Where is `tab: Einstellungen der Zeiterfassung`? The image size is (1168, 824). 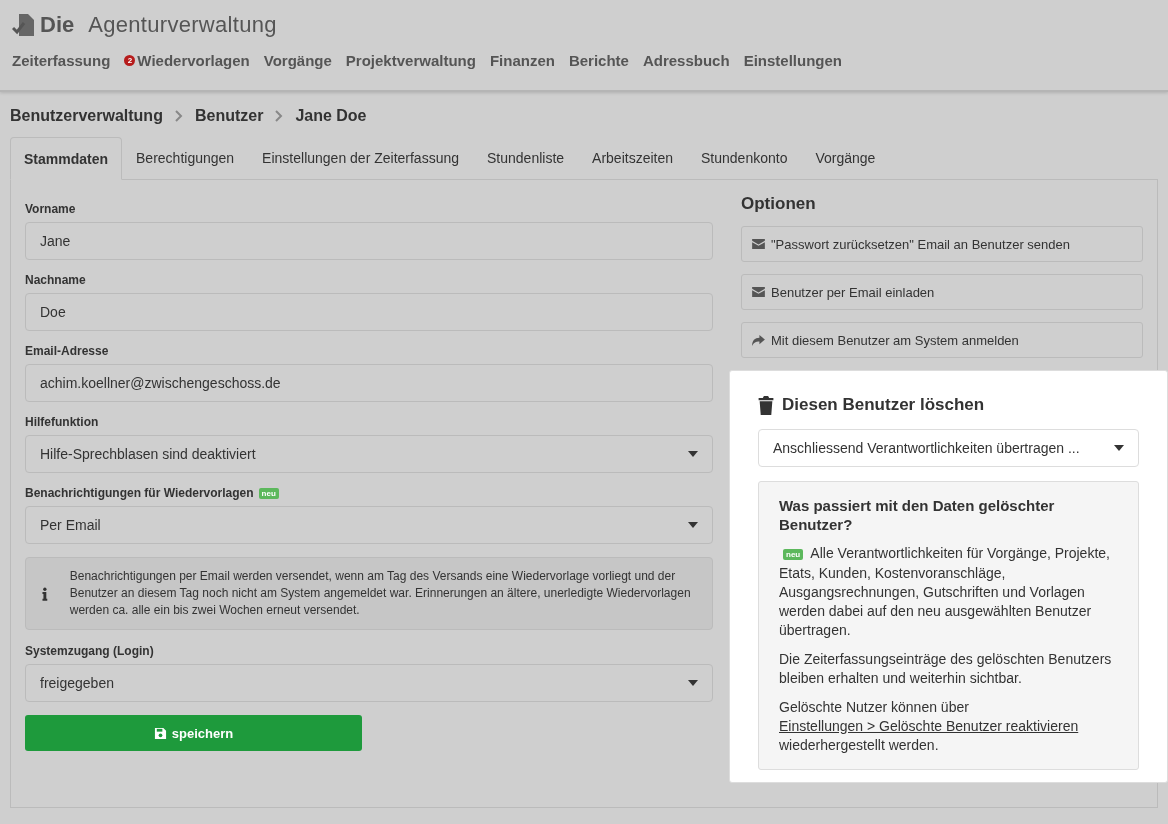 tab: Einstellungen der Zeiterfassung is located at coordinates (360, 158).